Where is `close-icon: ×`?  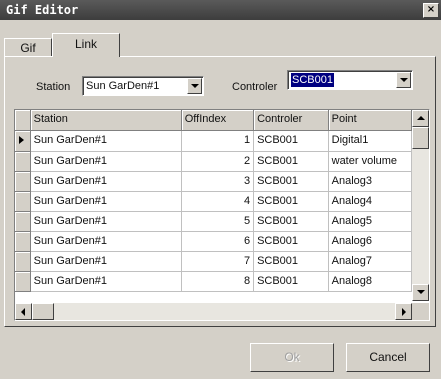 close-icon: × is located at coordinates (431, 9).